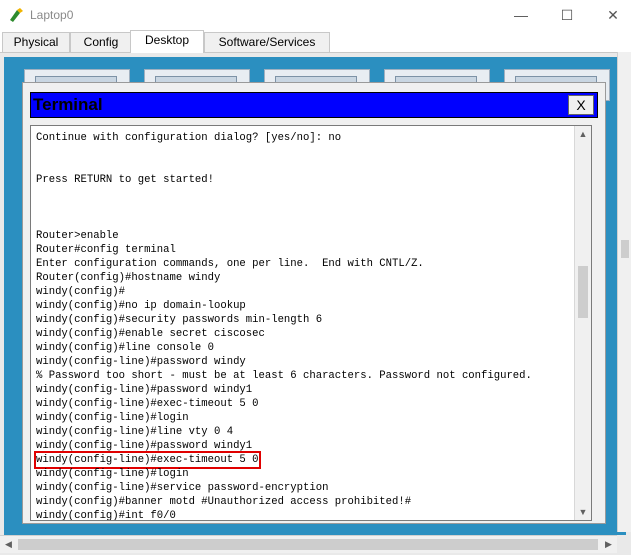 The height and width of the screenshot is (555, 631). What do you see at coordinates (81, 292) in the screenshot?
I see `console-line: windy(config)#` at bounding box center [81, 292].